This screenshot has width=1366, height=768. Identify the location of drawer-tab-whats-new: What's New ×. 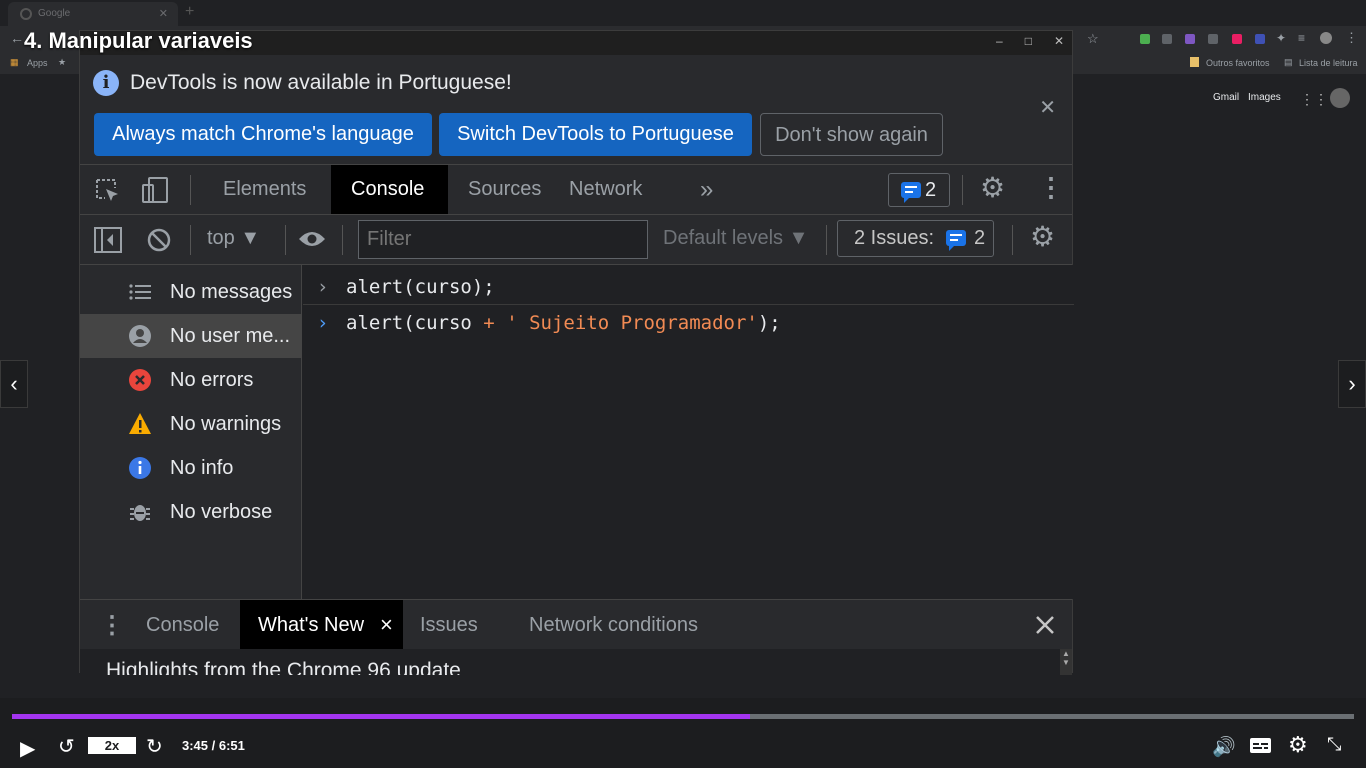
(321, 625).